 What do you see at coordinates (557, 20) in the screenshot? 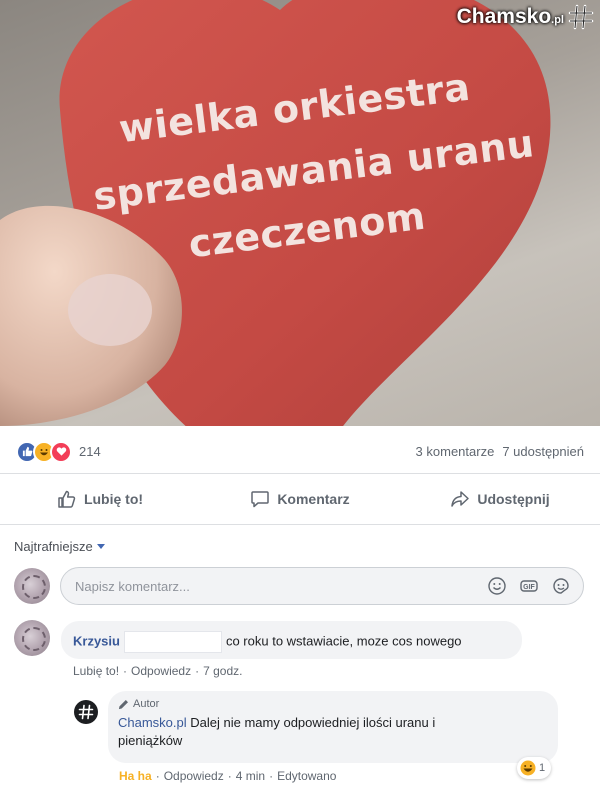
I see `watermark-suffix: .pl` at bounding box center [557, 20].